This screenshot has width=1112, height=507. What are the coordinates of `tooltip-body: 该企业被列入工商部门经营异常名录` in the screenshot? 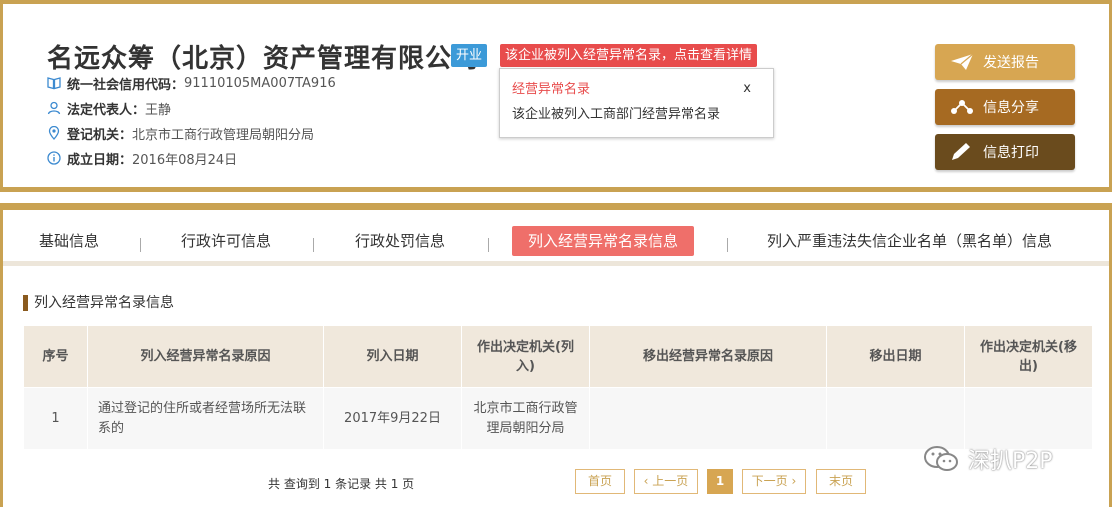 It's located at (616, 114).